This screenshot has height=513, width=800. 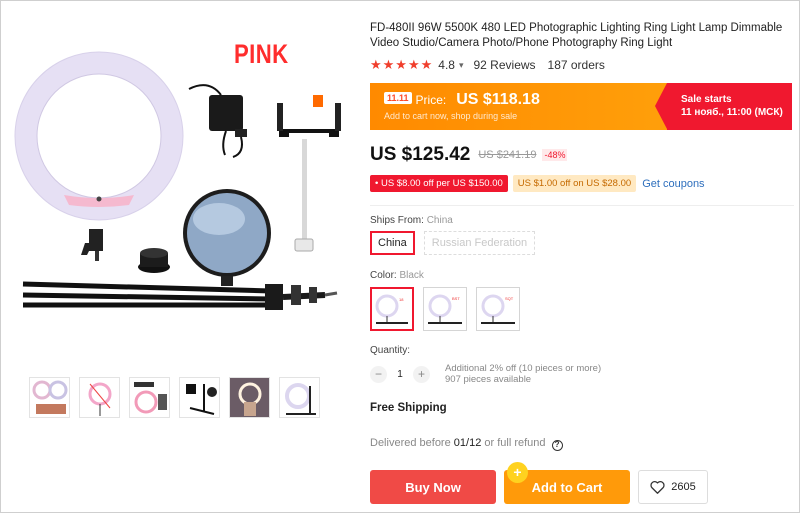 I want to click on color-swatch-3: SQT, so click(x=498, y=309).